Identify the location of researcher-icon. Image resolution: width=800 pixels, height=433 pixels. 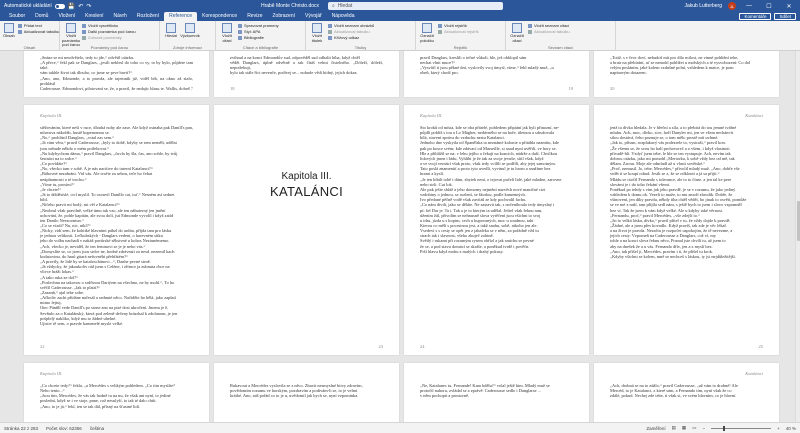
(190, 28).